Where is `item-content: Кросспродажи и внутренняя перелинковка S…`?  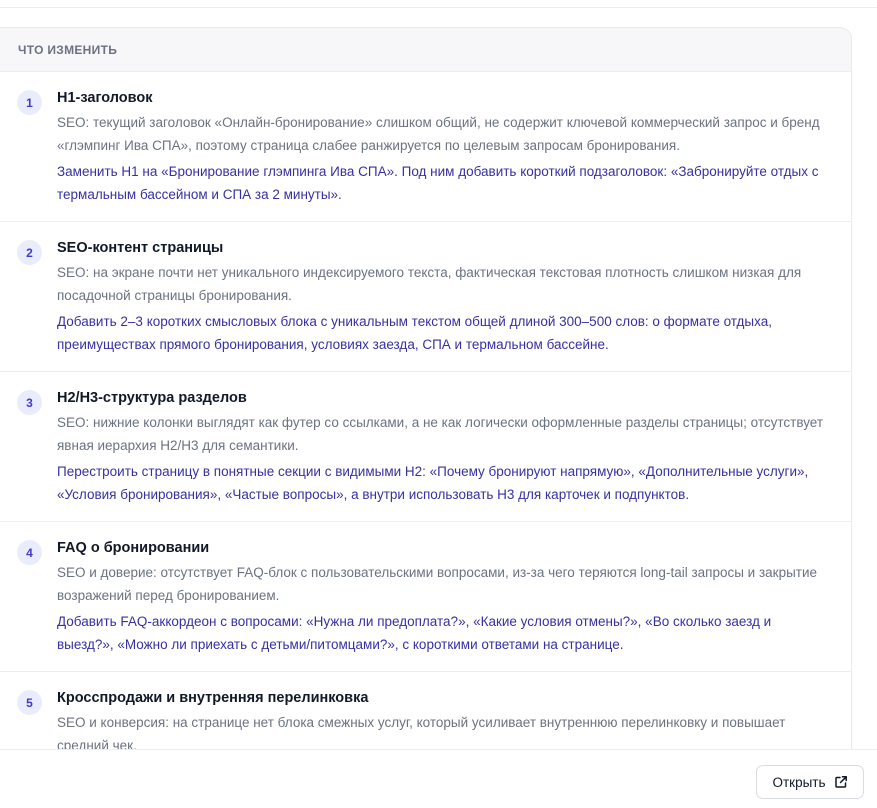
item-content: Кросспродажи и внутренняя перелинковка S… is located at coordinates (444, 718).